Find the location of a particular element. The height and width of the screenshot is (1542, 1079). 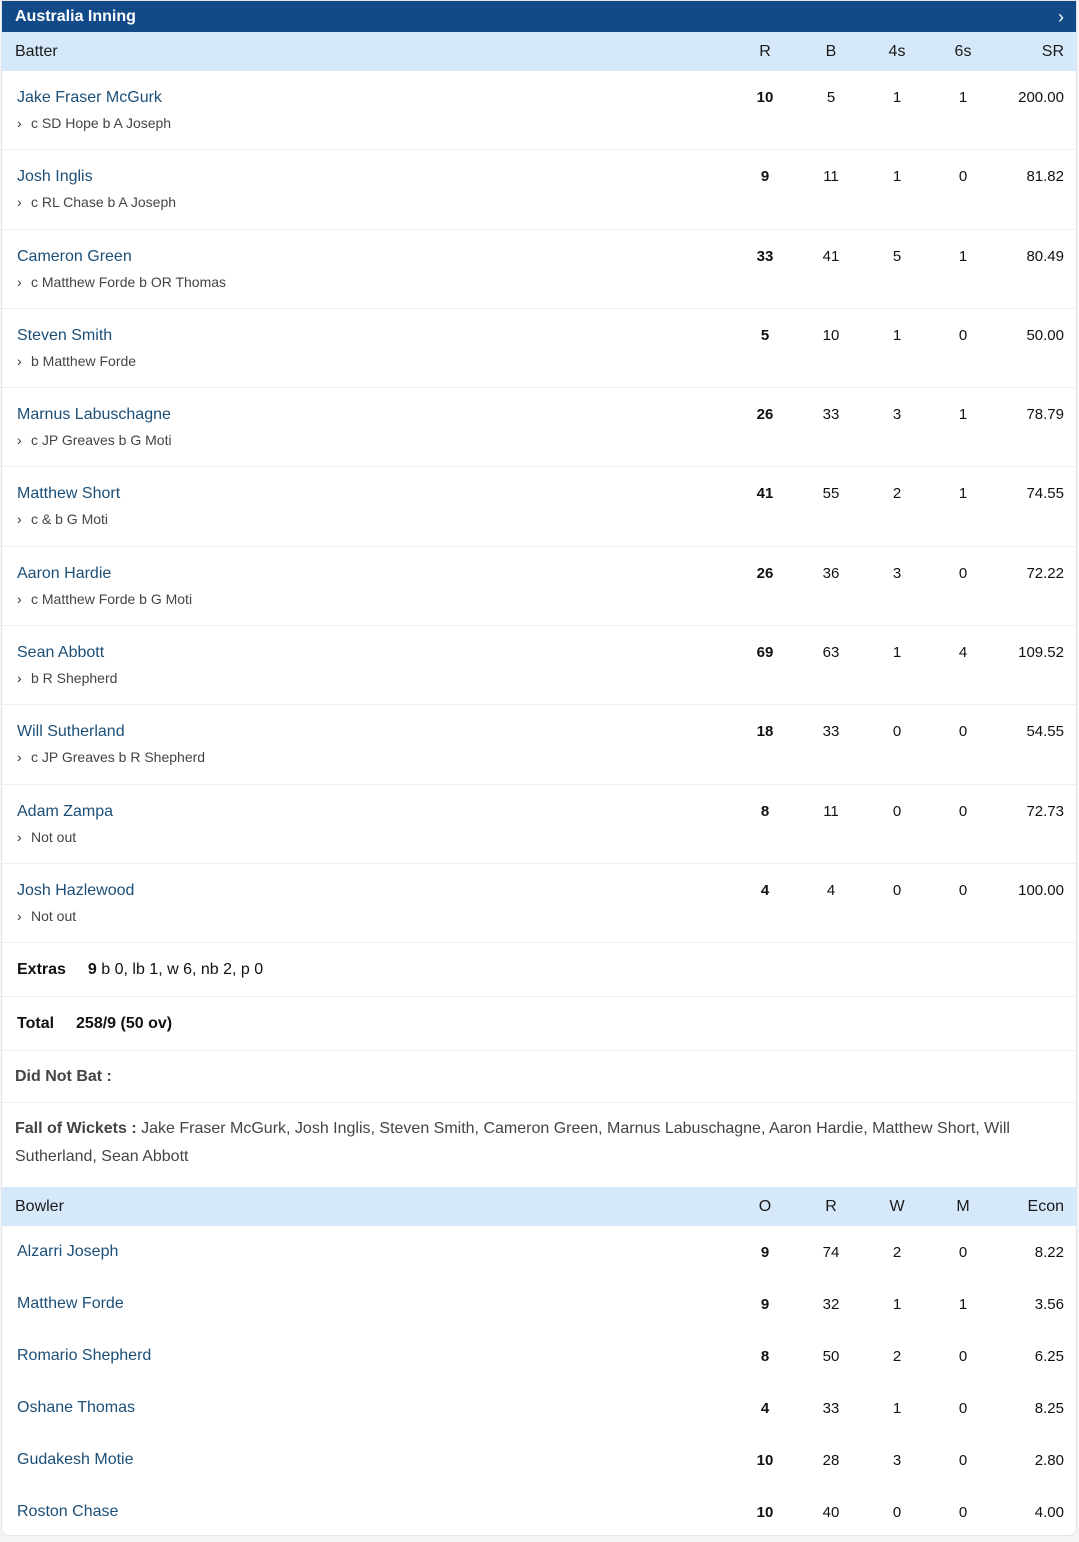

batter-name-link: Josh Inglis is located at coordinates (374, 177).